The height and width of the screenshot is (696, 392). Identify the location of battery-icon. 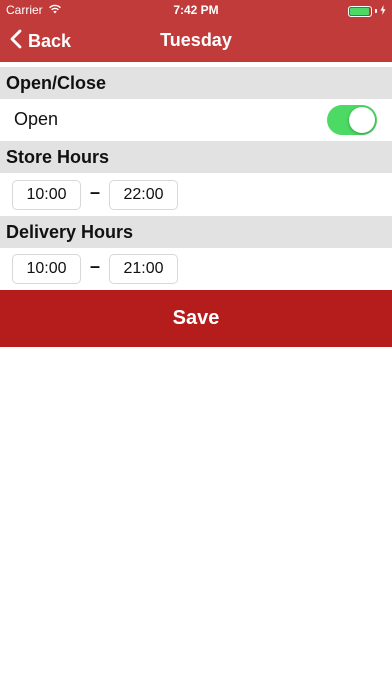
(360, 11).